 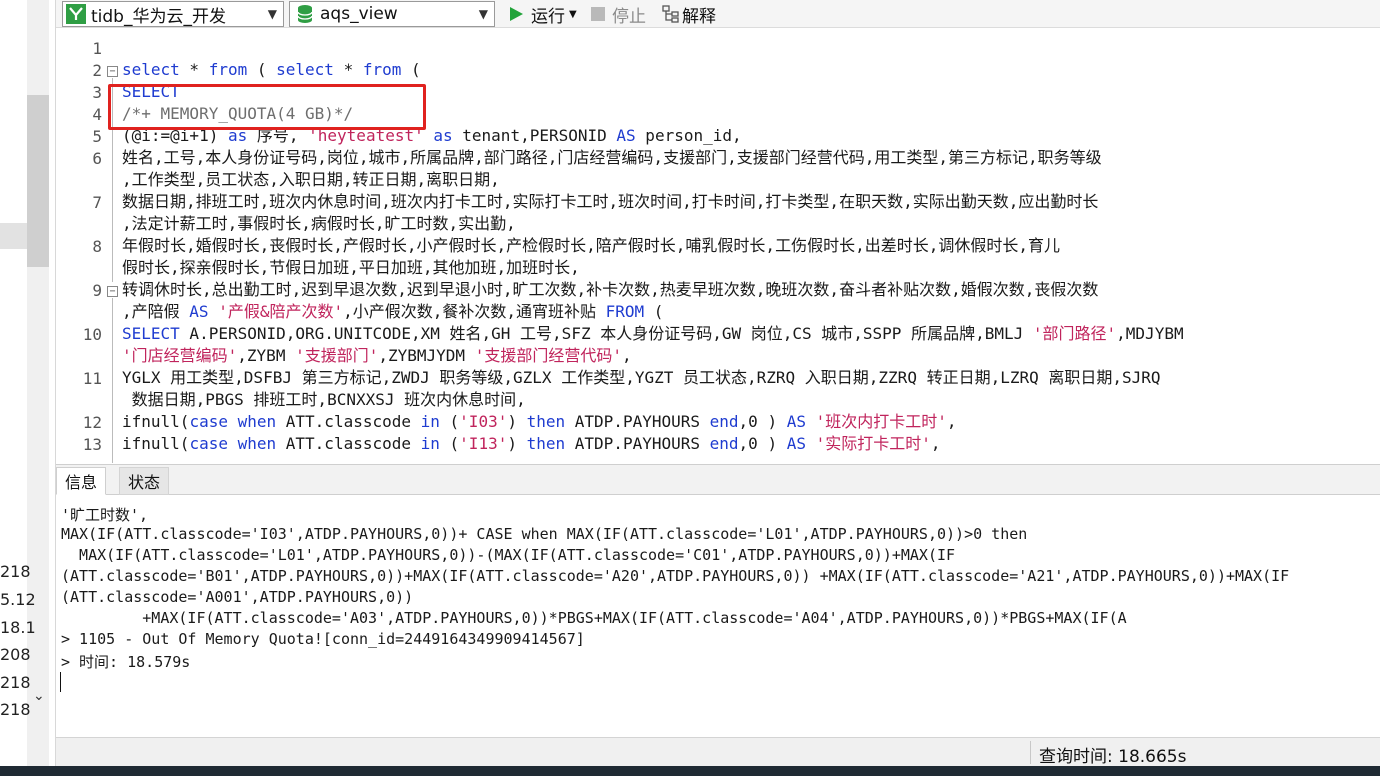 I want to click on line-number: 2, so click(x=97, y=70).